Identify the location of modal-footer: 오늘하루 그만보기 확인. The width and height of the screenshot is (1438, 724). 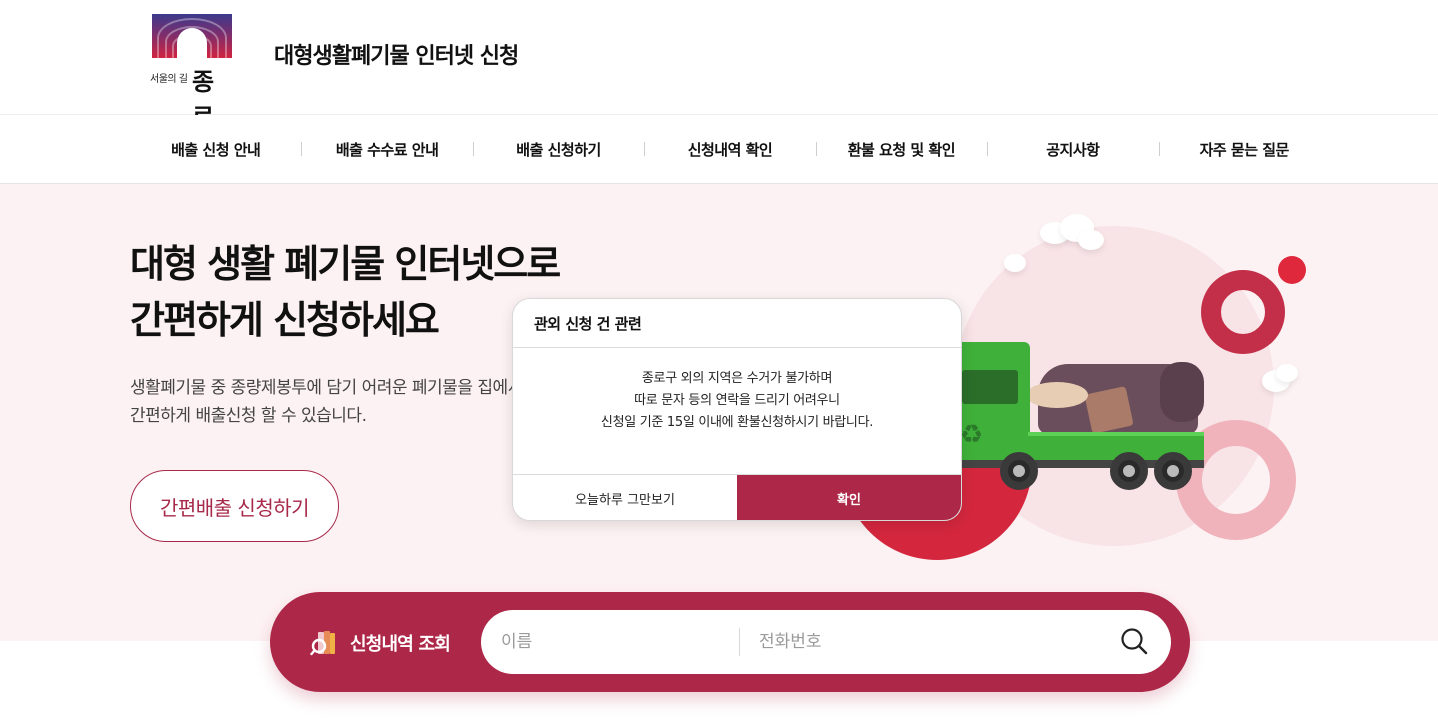
(737, 497).